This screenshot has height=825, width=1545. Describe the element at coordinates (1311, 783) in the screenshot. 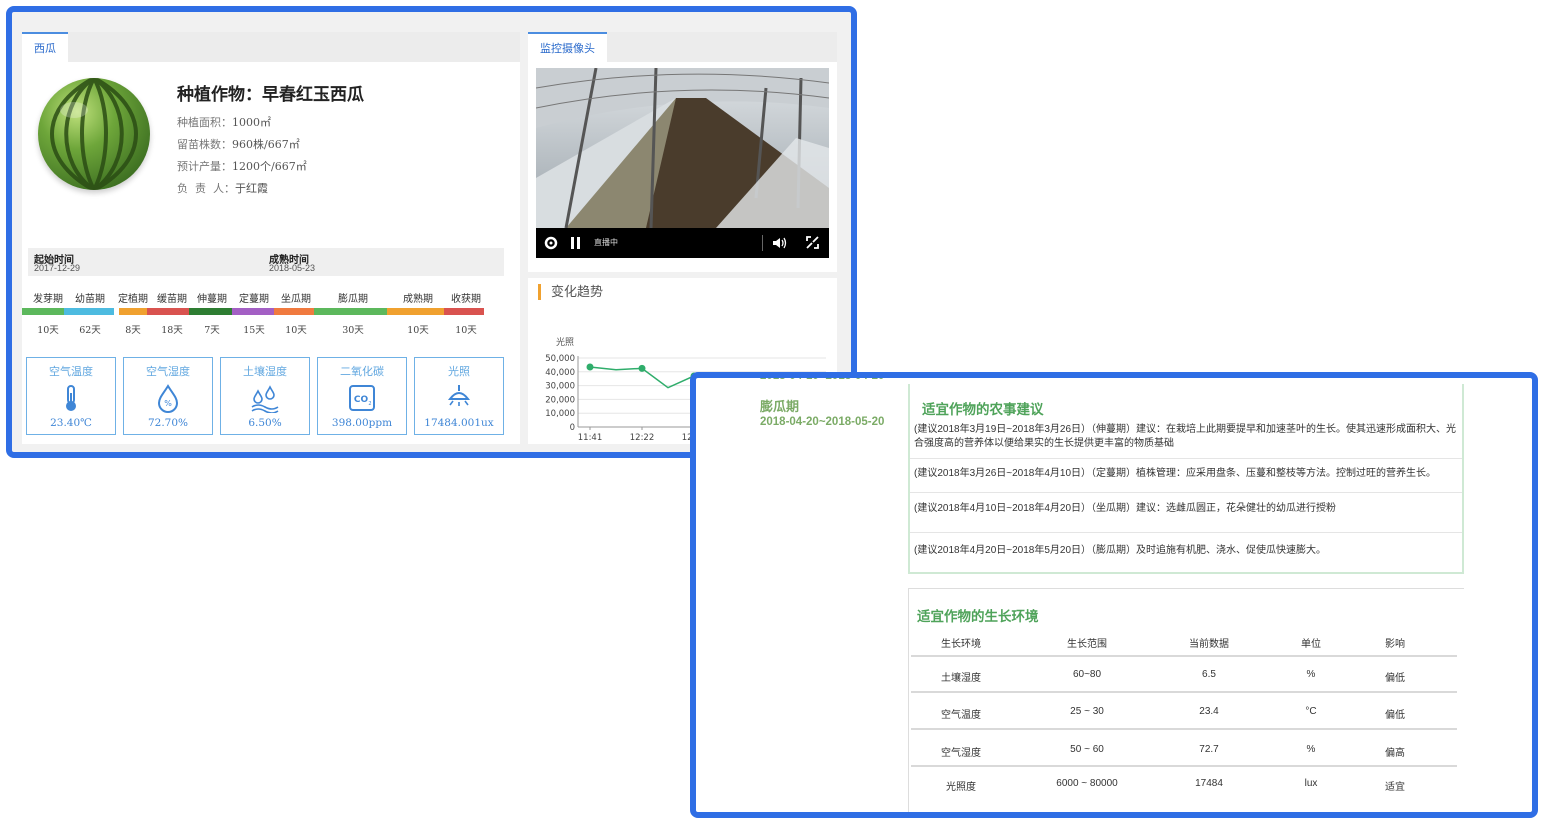

I see `table-cell: lux` at that location.